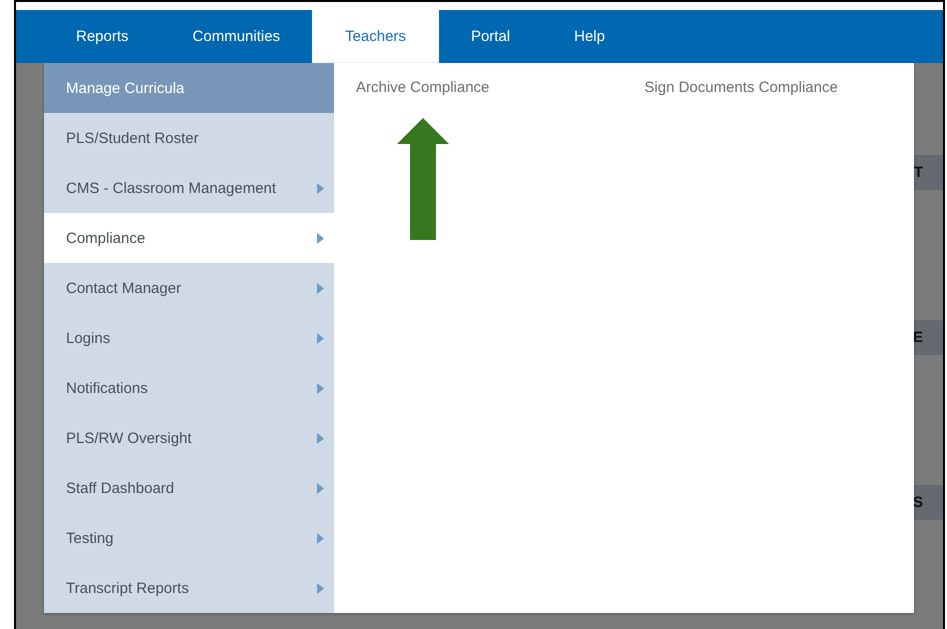  Describe the element at coordinates (90, 538) in the screenshot. I see `menu-item-label: Testing` at that location.